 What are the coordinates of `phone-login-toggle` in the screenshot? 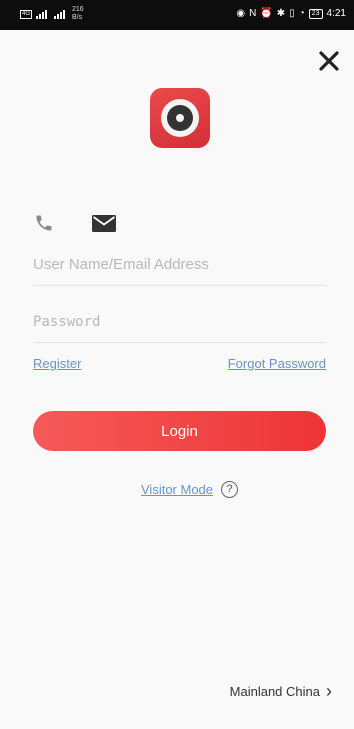 It's located at (44, 225).